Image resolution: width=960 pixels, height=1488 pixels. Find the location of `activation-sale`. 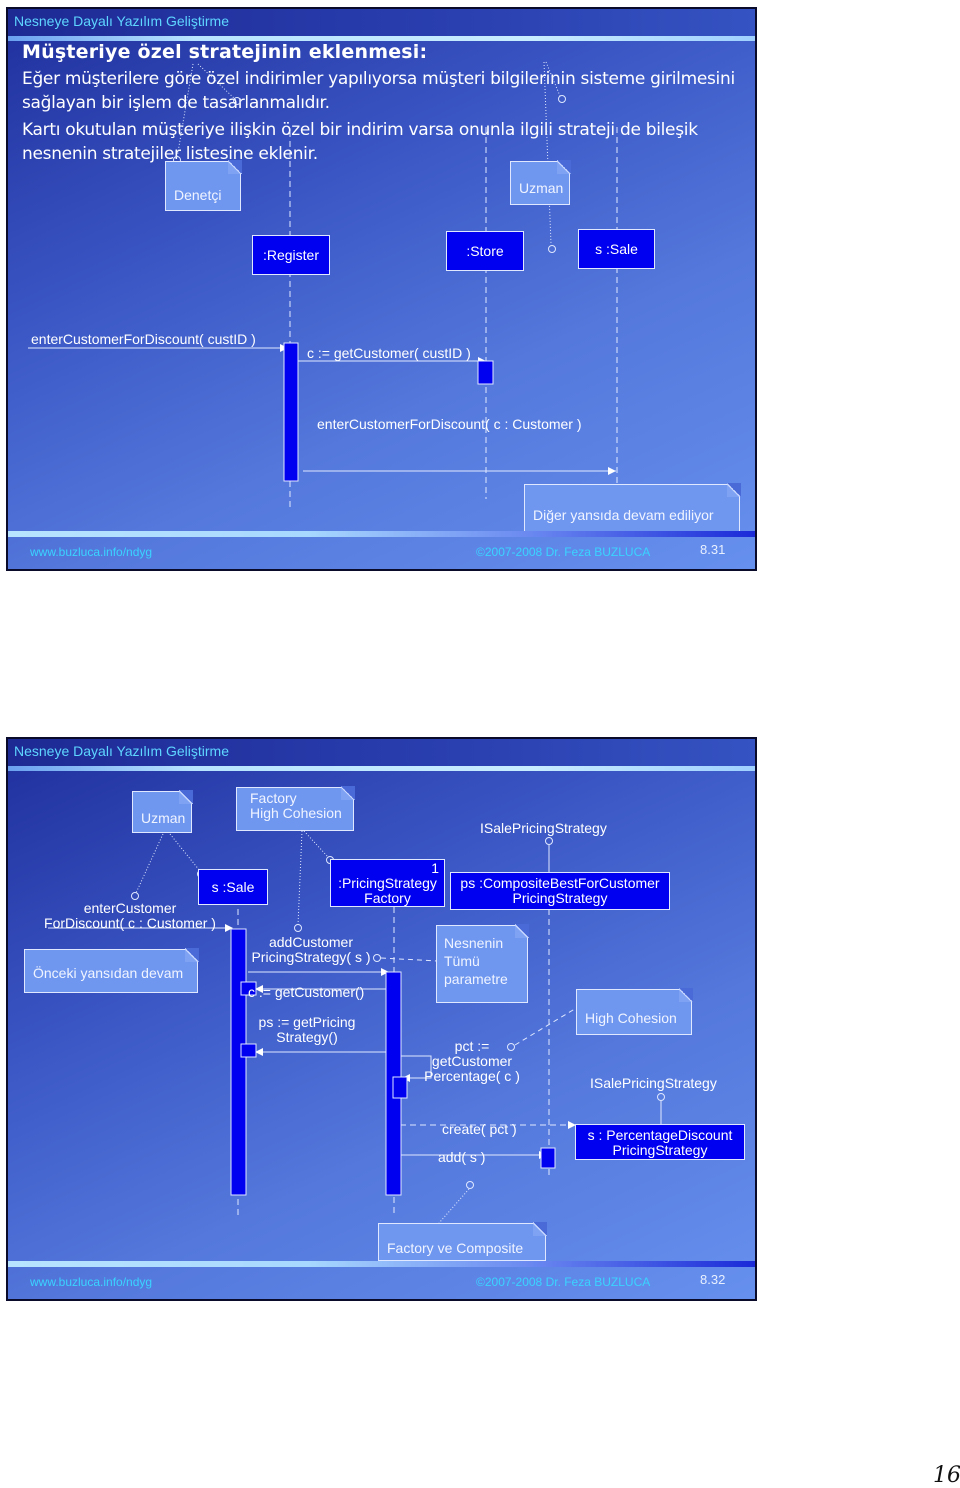

activation-sale is located at coordinates (238, 1062).